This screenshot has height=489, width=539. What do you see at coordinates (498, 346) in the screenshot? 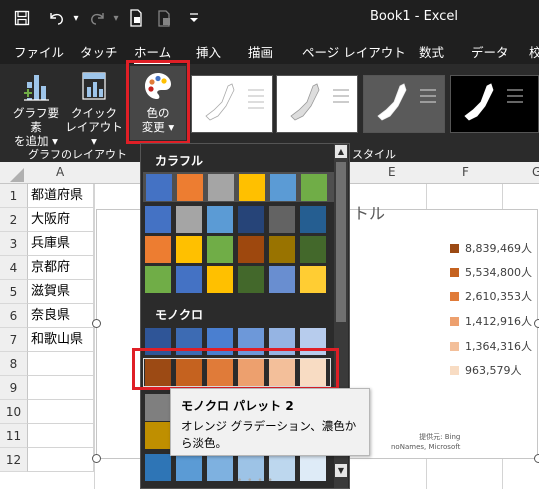
I see `legend-label: 1,364,316人` at bounding box center [498, 346].